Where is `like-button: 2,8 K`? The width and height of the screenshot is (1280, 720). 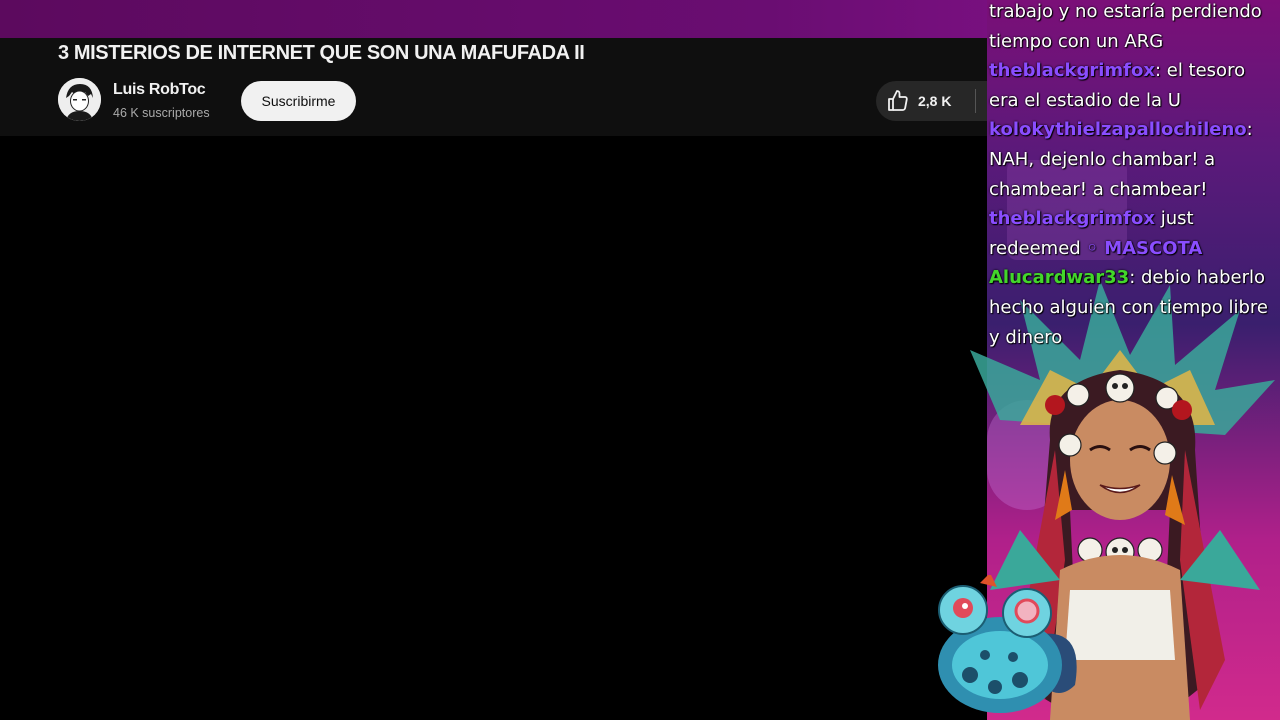 like-button: 2,8 K is located at coordinates (936, 101).